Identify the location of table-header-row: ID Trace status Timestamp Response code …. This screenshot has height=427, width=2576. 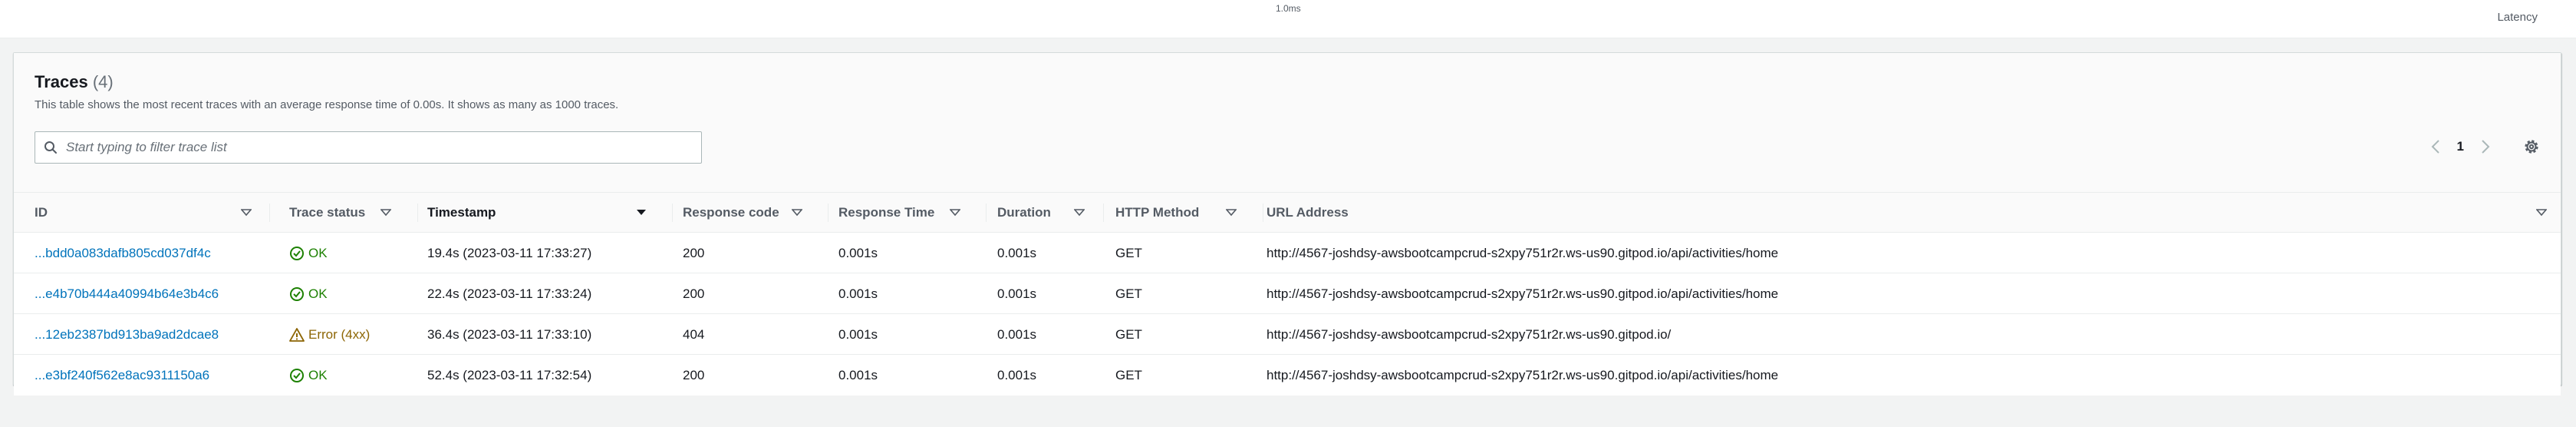
(1287, 213).